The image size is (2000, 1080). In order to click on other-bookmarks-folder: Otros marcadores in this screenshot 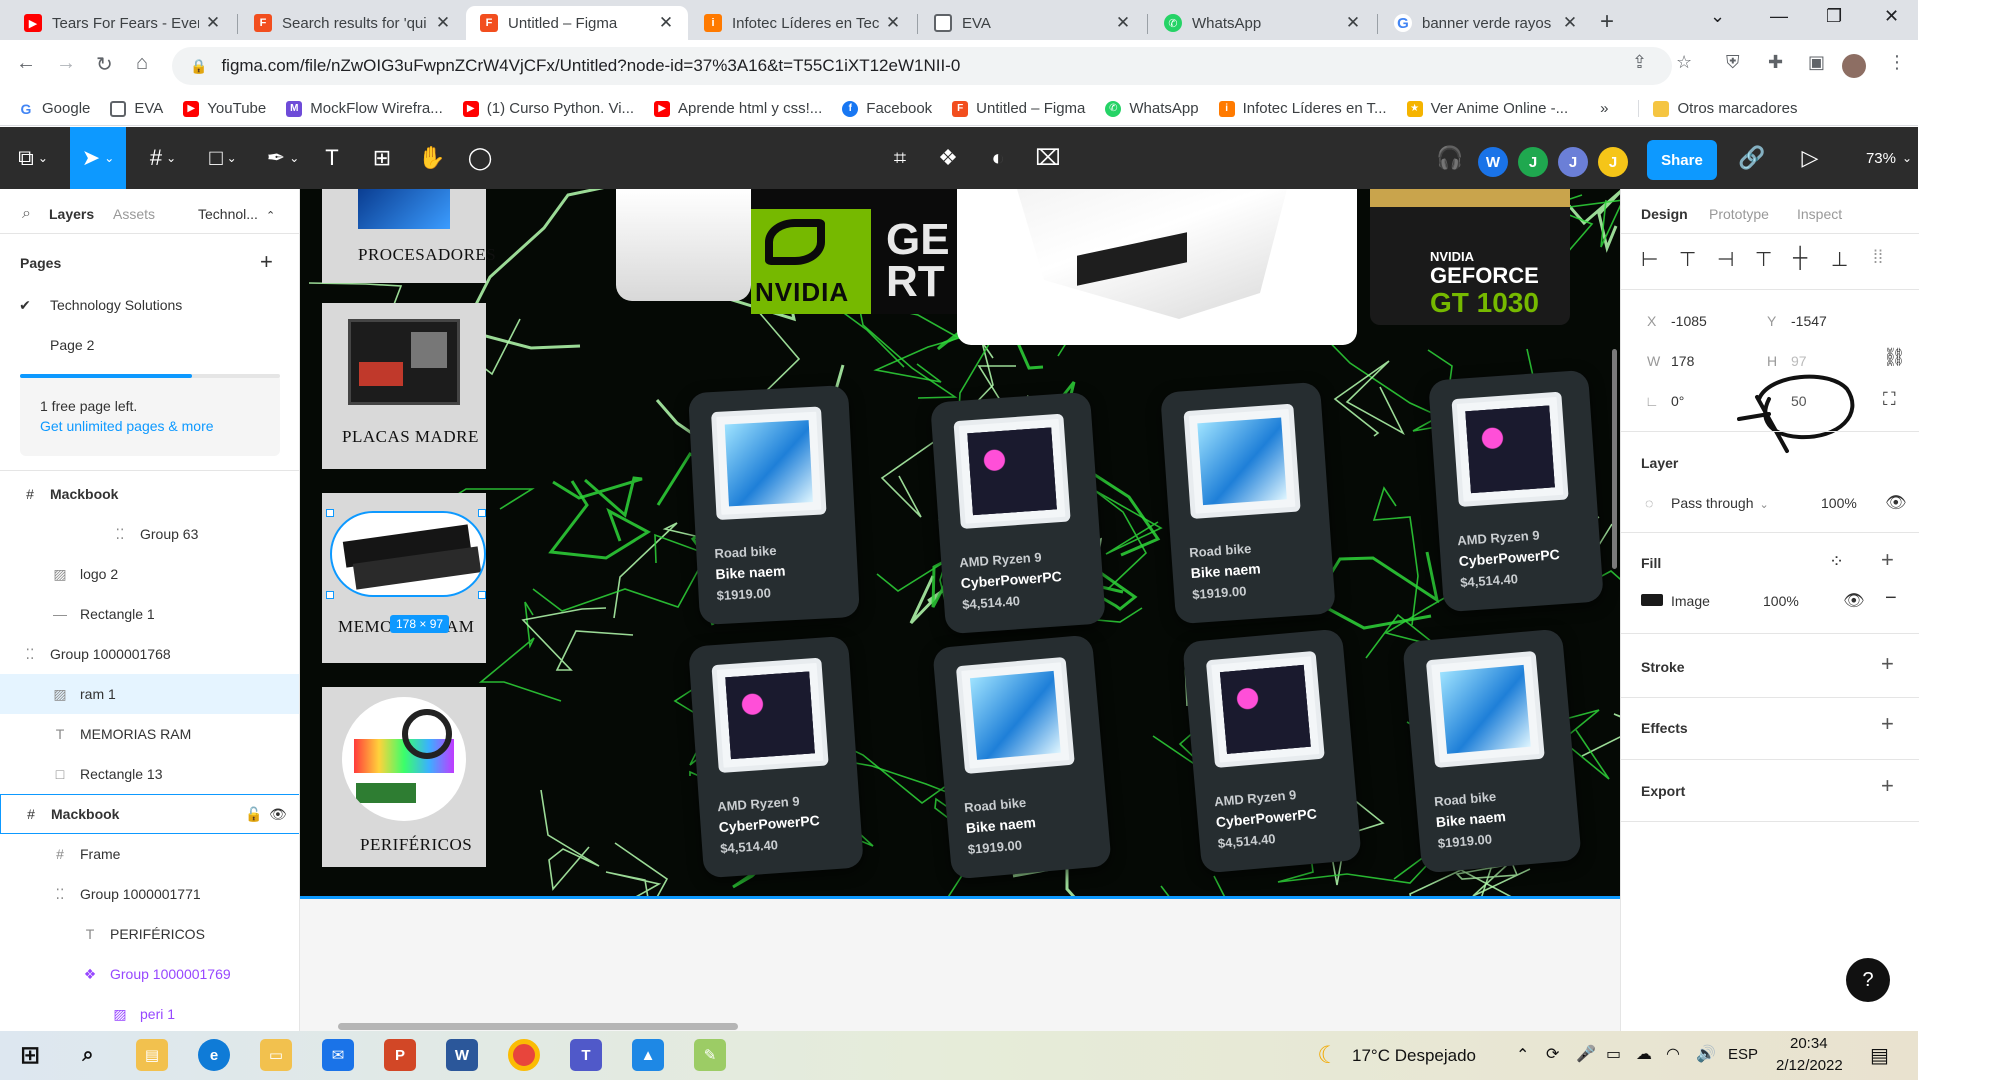, I will do `click(1718, 108)`.